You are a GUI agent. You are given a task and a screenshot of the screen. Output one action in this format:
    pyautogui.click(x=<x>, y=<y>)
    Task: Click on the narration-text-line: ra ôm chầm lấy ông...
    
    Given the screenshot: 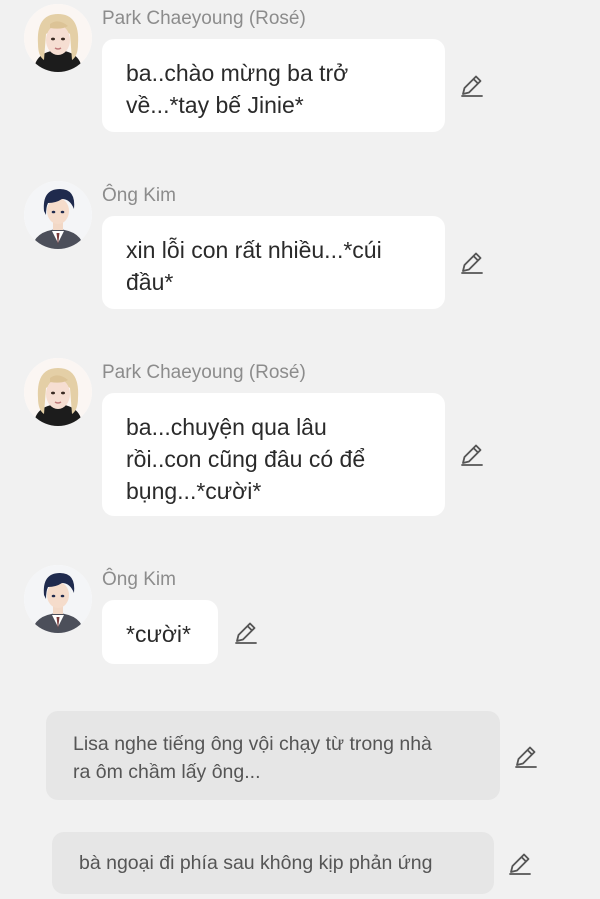 What is the action you would take?
    pyautogui.click(x=167, y=772)
    